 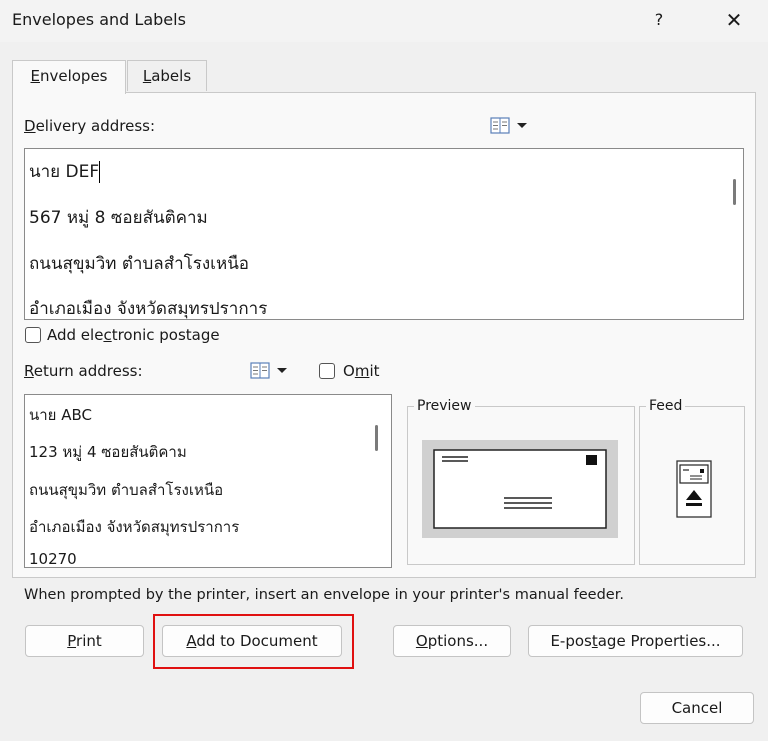 I want to click on window-title: Envelopes and Labels, so click(x=99, y=19).